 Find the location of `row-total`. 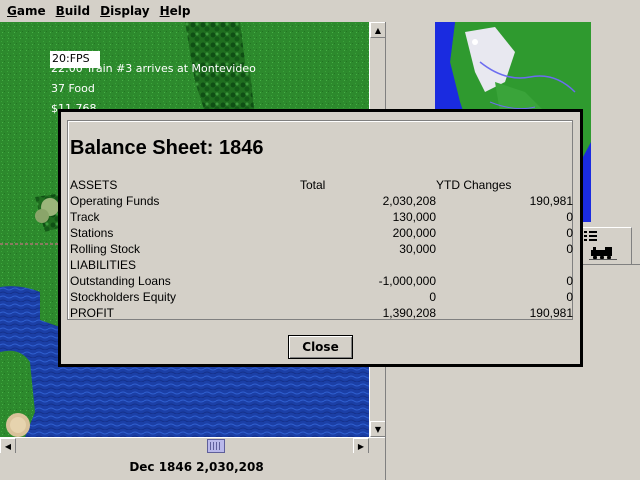

row-total is located at coordinates (365, 265).